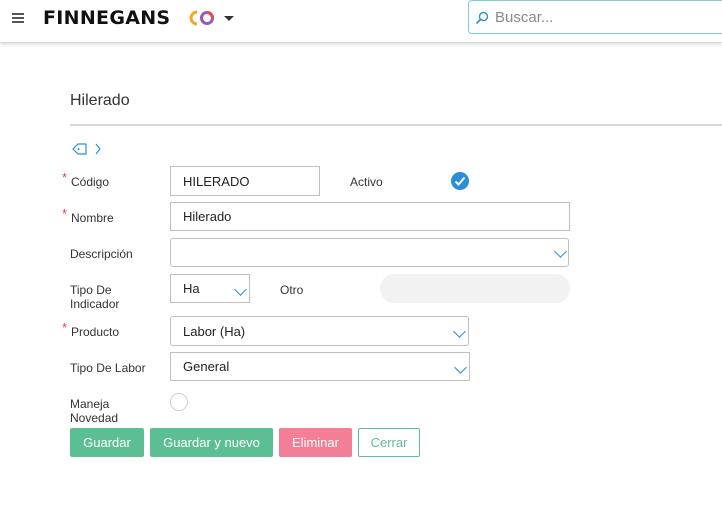 This screenshot has width=722, height=506. I want to click on nombre-field: Hilerado, so click(370, 216).